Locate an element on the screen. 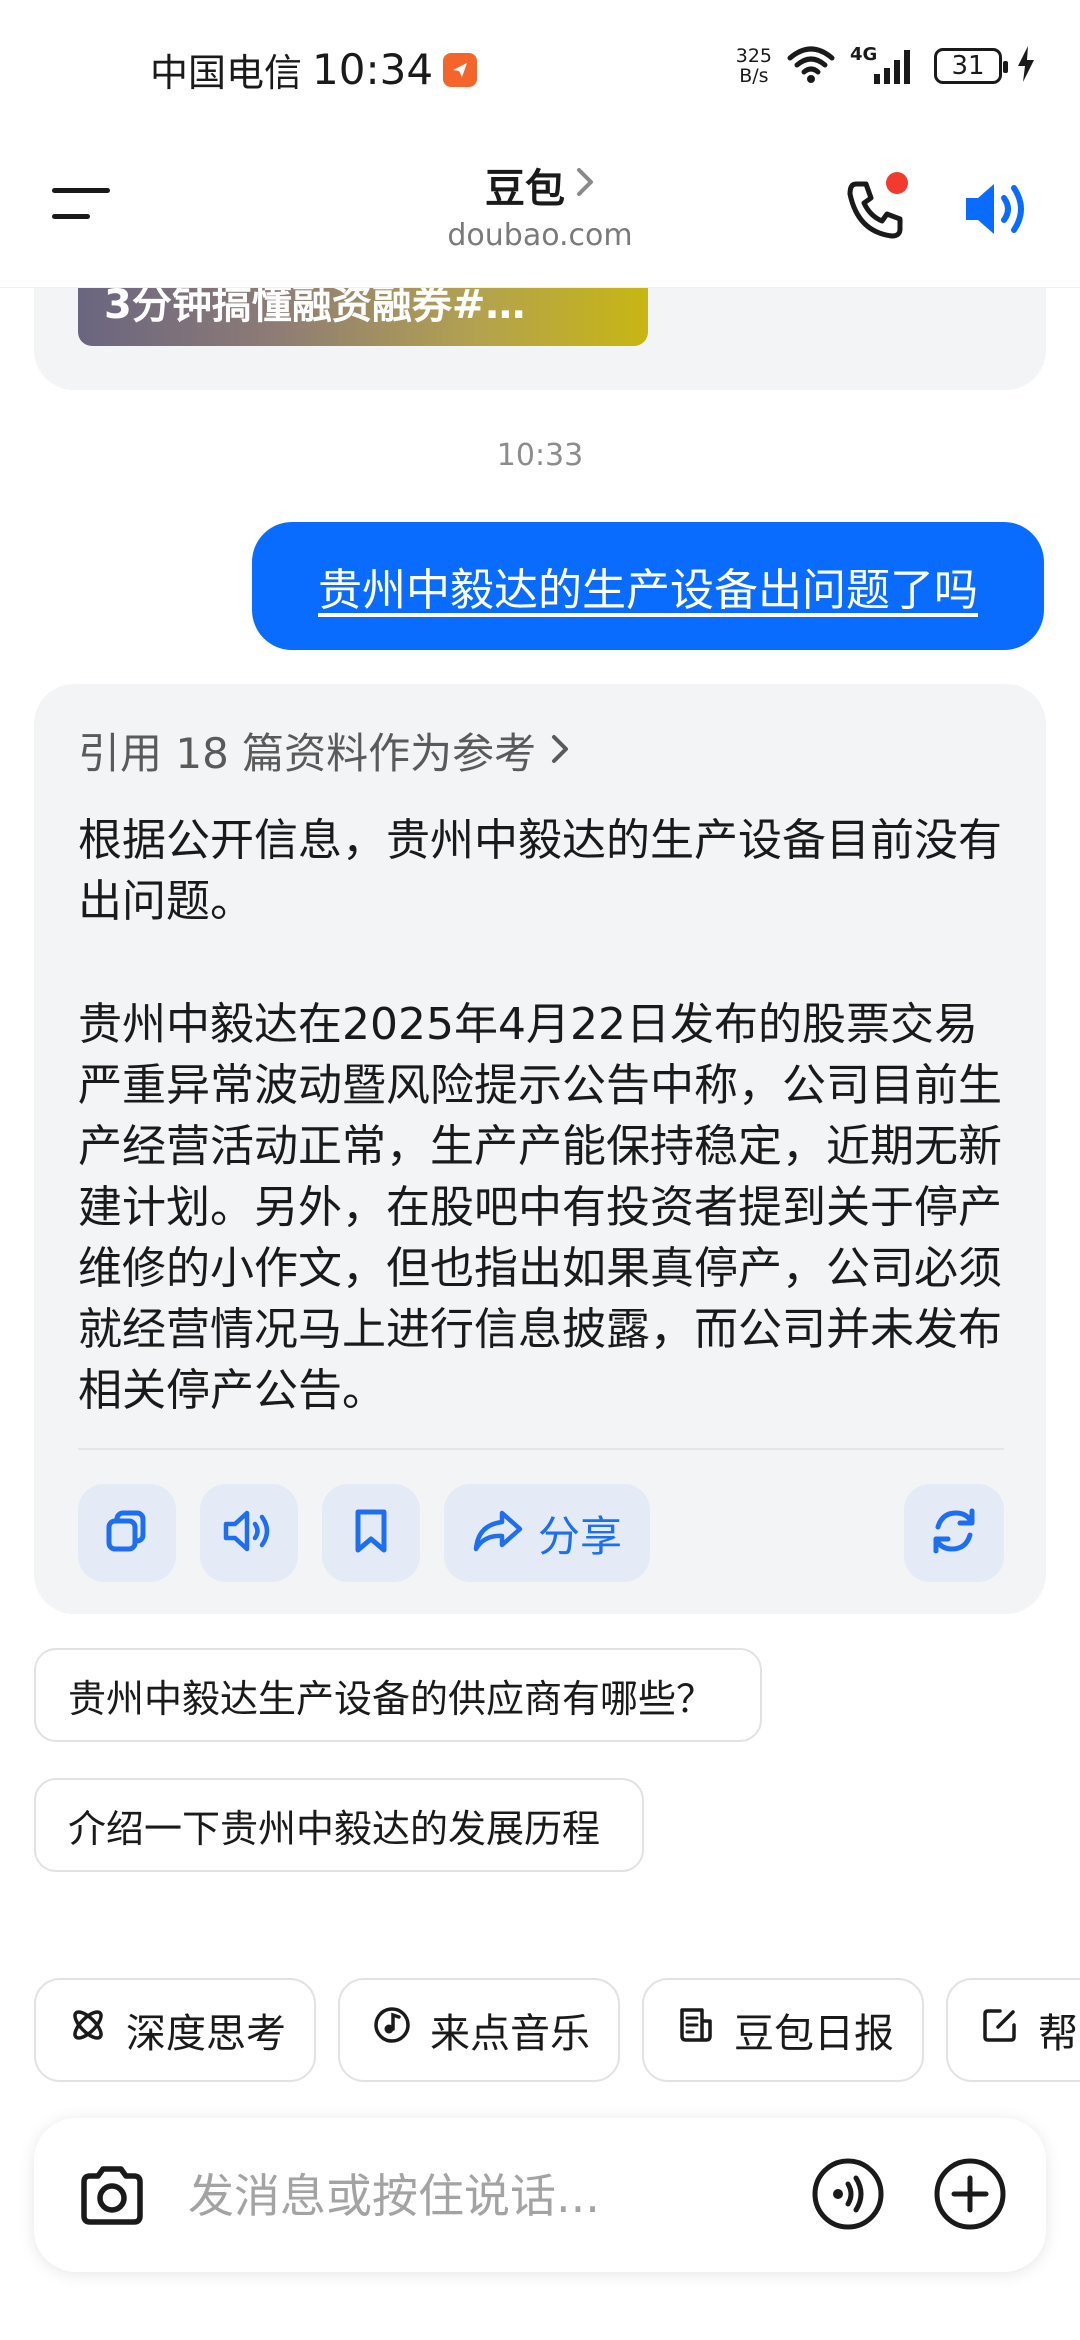 The width and height of the screenshot is (1080, 2340). quick-action-bar: 深度思考 来点音乐 豆包日报 帮 is located at coordinates (557, 2030).